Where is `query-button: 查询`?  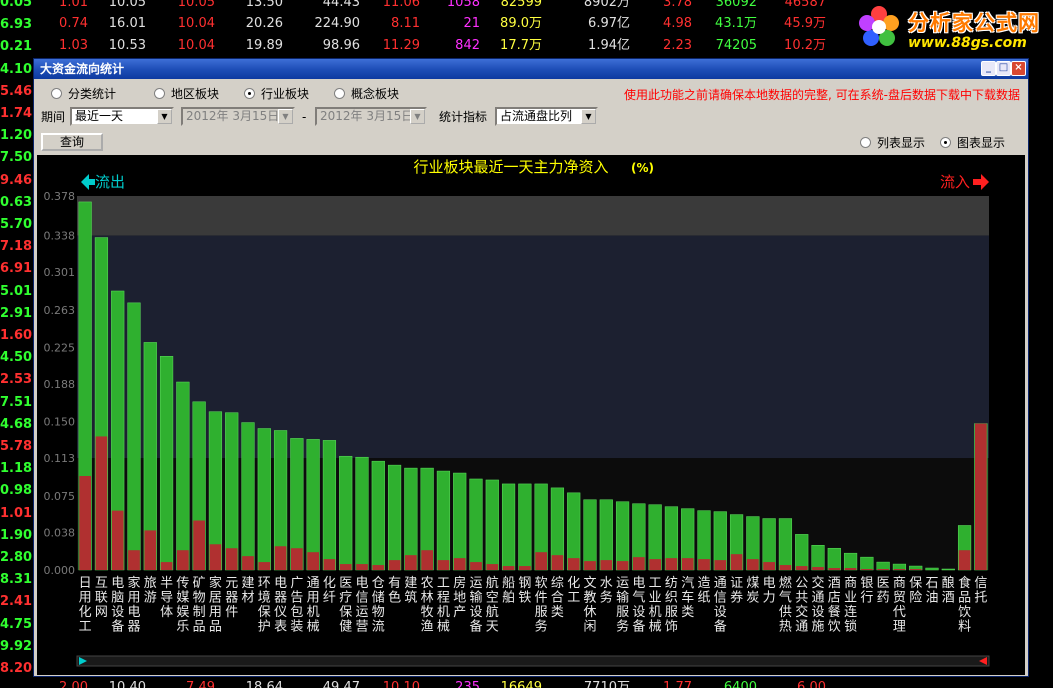 query-button: 查询 is located at coordinates (72, 142).